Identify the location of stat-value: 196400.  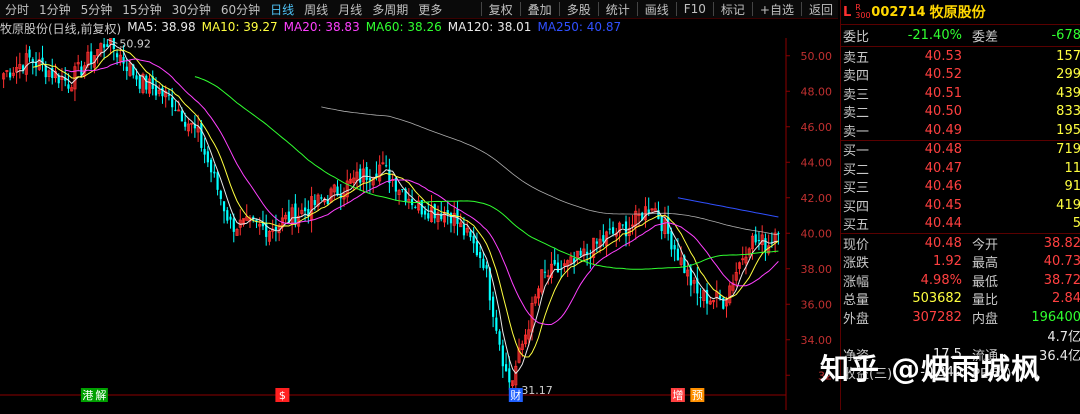
(1055, 317).